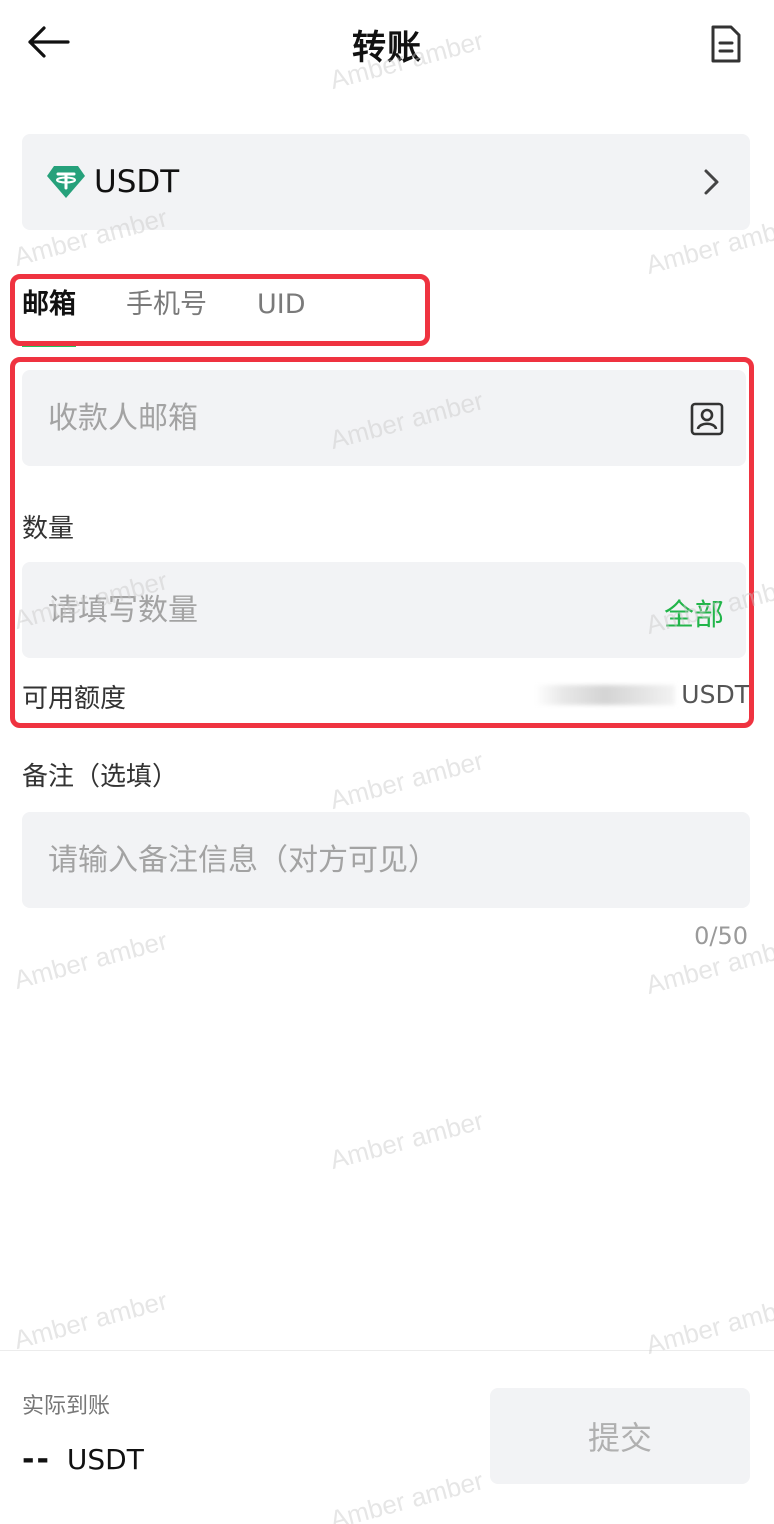 This screenshot has height=1524, width=774. Describe the element at coordinates (386, 182) in the screenshot. I see `coin-selector: USDT` at that location.